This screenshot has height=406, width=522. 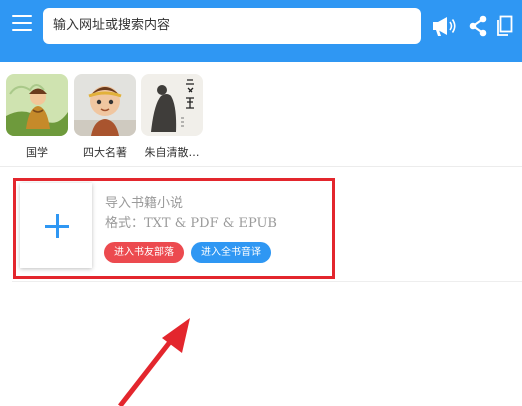 What do you see at coordinates (154, 362) in the screenshot?
I see `arrow-annotation` at bounding box center [154, 362].